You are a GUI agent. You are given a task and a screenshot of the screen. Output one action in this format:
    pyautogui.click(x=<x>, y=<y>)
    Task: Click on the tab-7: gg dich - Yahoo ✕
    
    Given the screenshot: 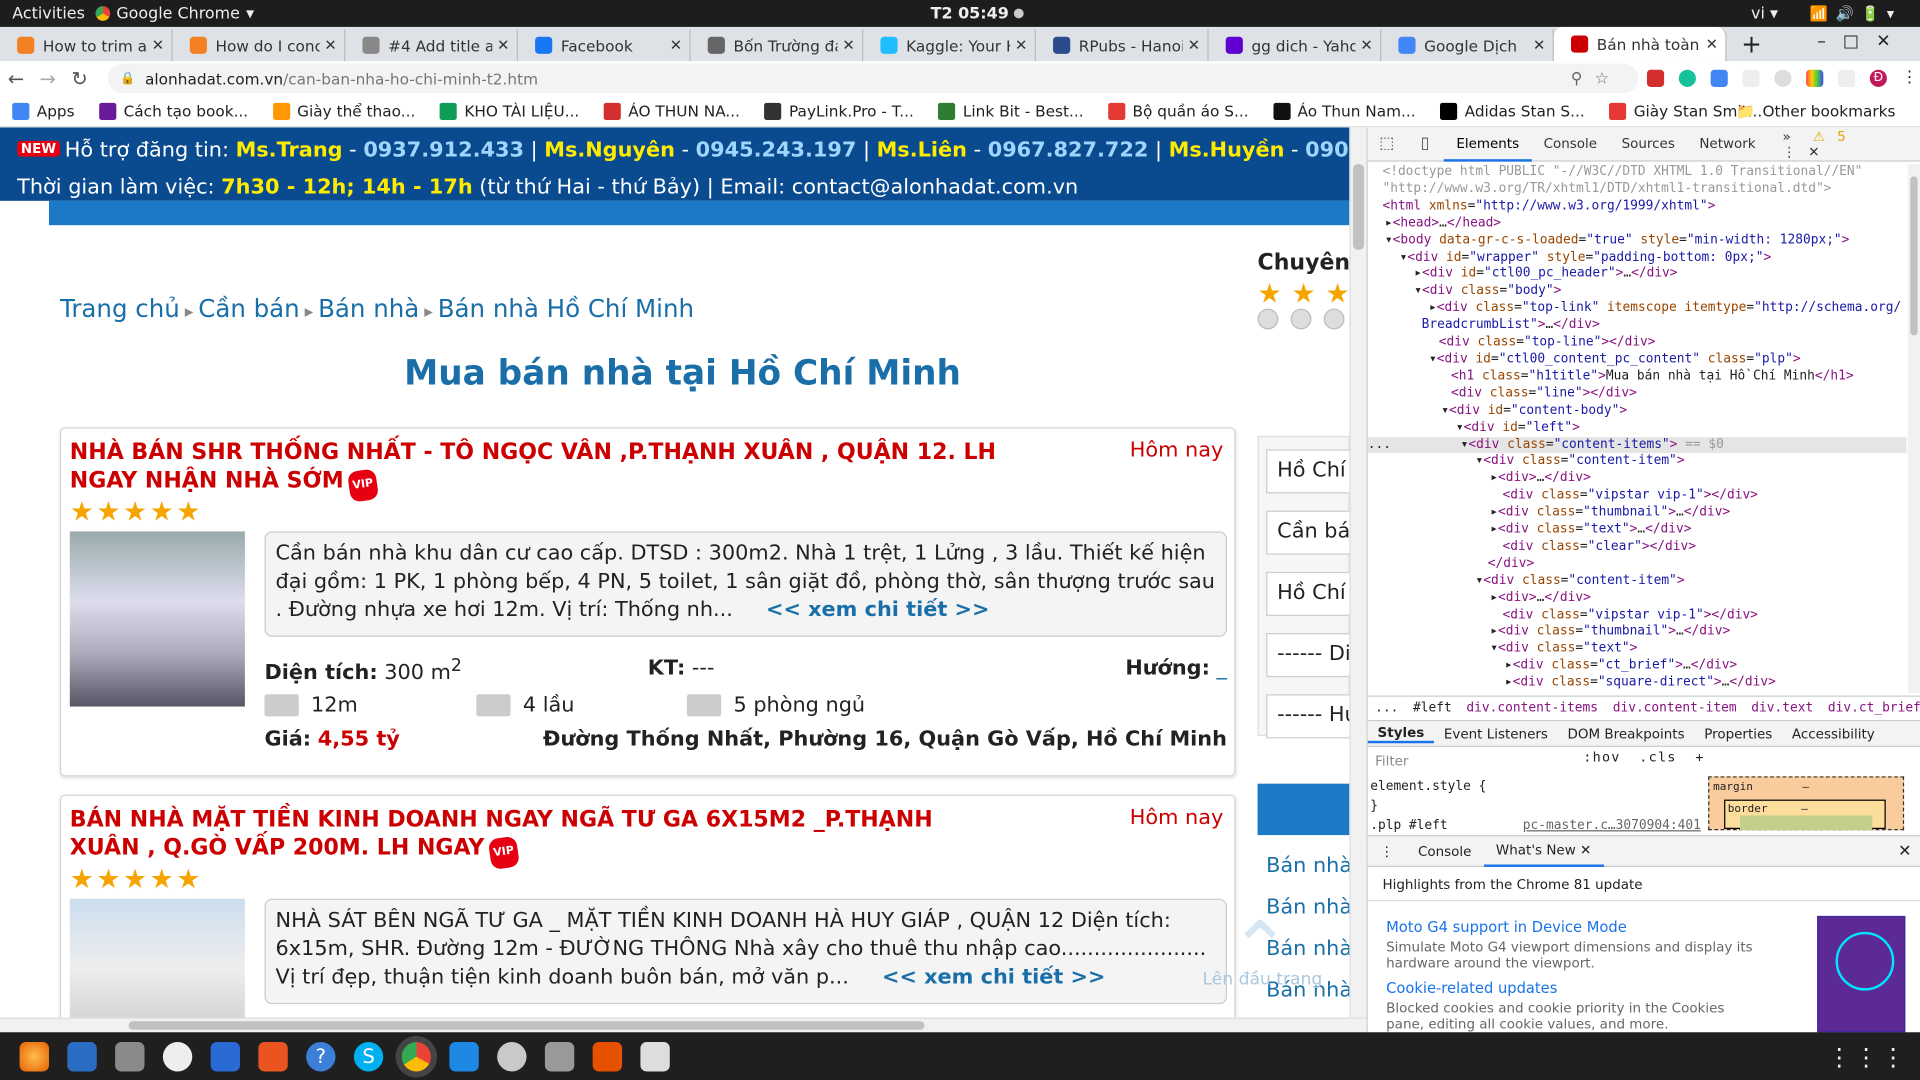 What is the action you would take?
    pyautogui.click(x=1295, y=45)
    